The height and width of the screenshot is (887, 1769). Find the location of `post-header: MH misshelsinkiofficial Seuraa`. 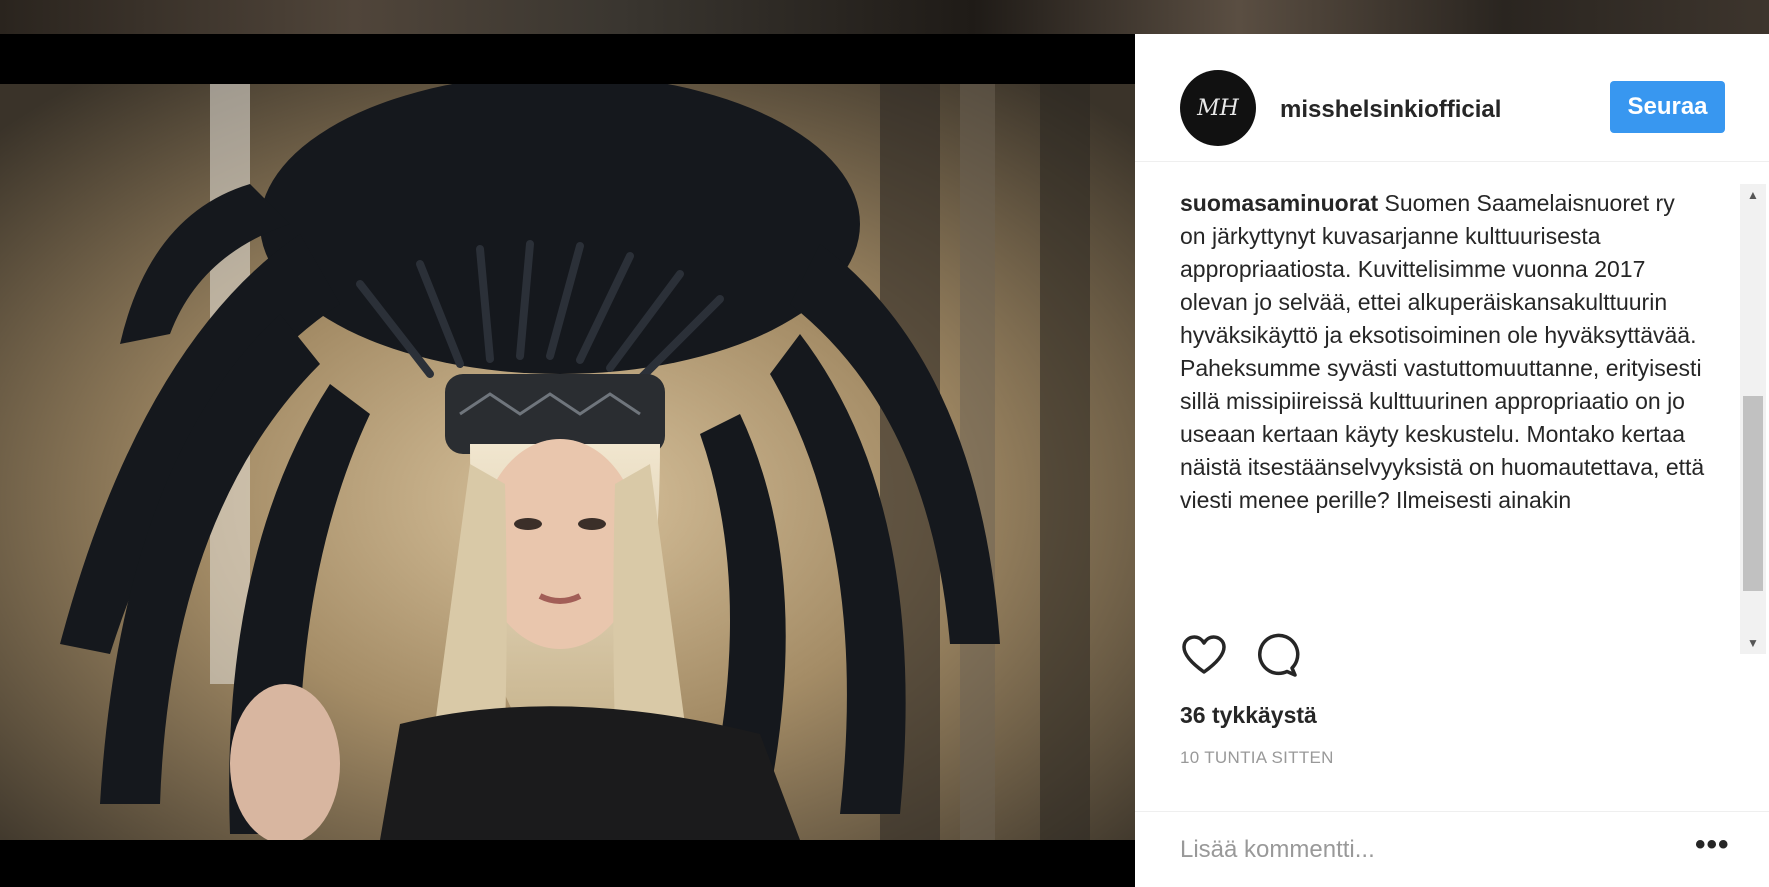

post-header: MH misshelsinkiofficial Seuraa is located at coordinates (1452, 98).